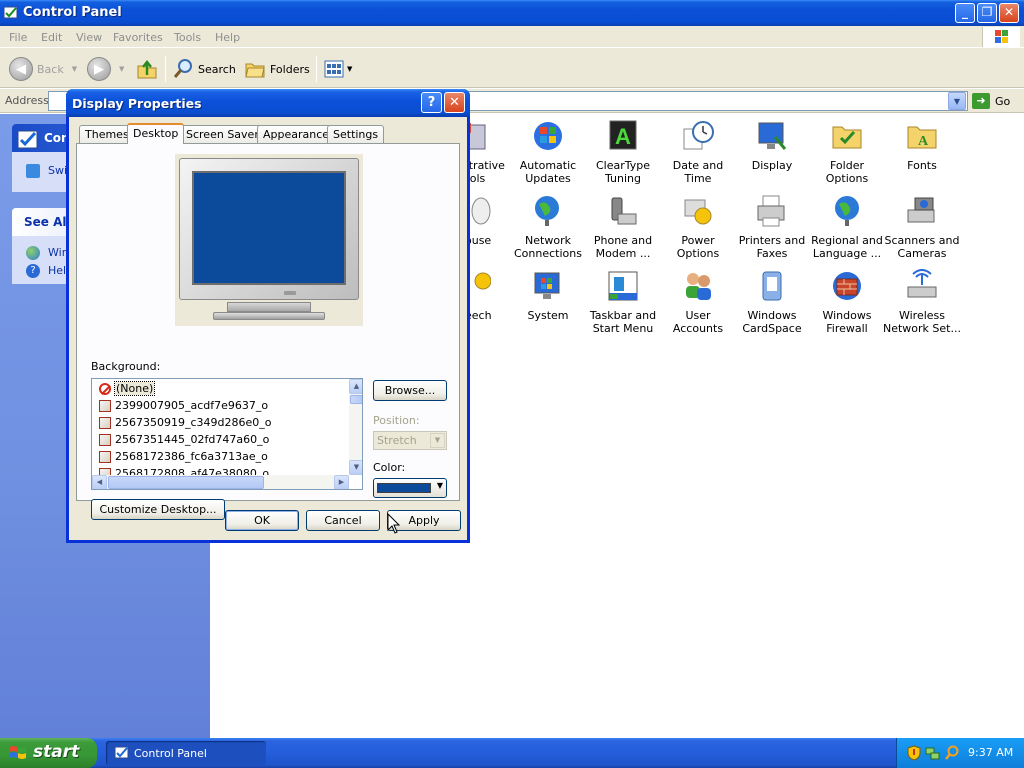 The height and width of the screenshot is (768, 1024). What do you see at coordinates (847, 136) in the screenshot?
I see `folder-options-icon` at bounding box center [847, 136].